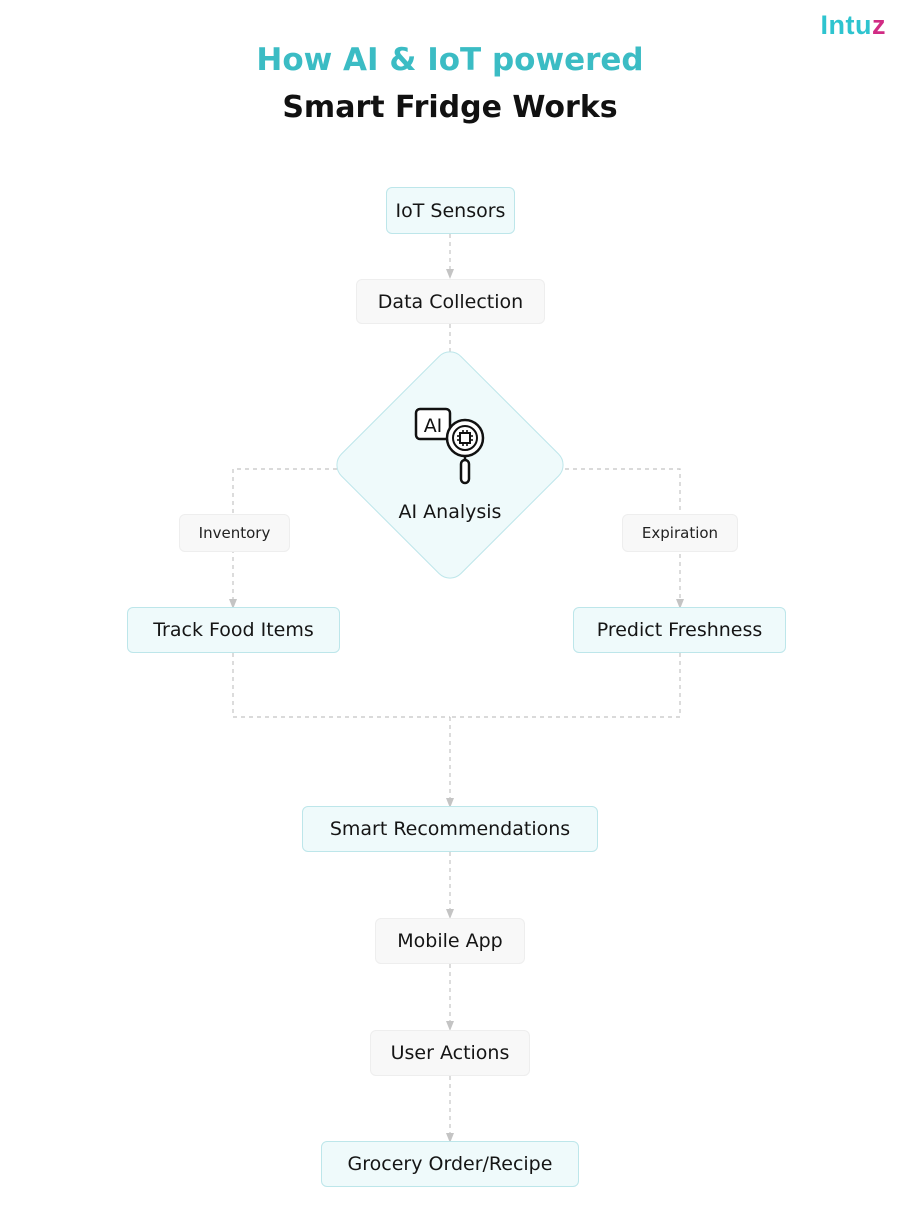  What do you see at coordinates (234, 533) in the screenshot?
I see `edge-label-inventory: Inventory` at bounding box center [234, 533].